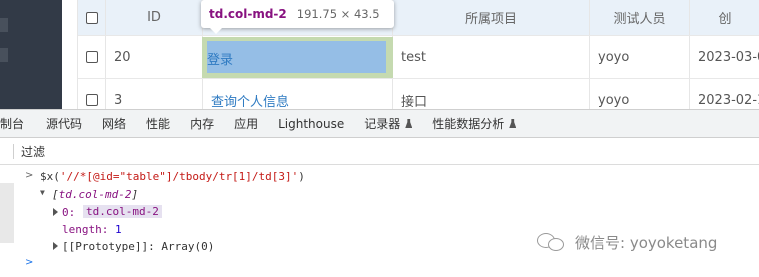 This screenshot has height=277, width=759. What do you see at coordinates (69, 54) in the screenshot?
I see `page-gap` at bounding box center [69, 54].